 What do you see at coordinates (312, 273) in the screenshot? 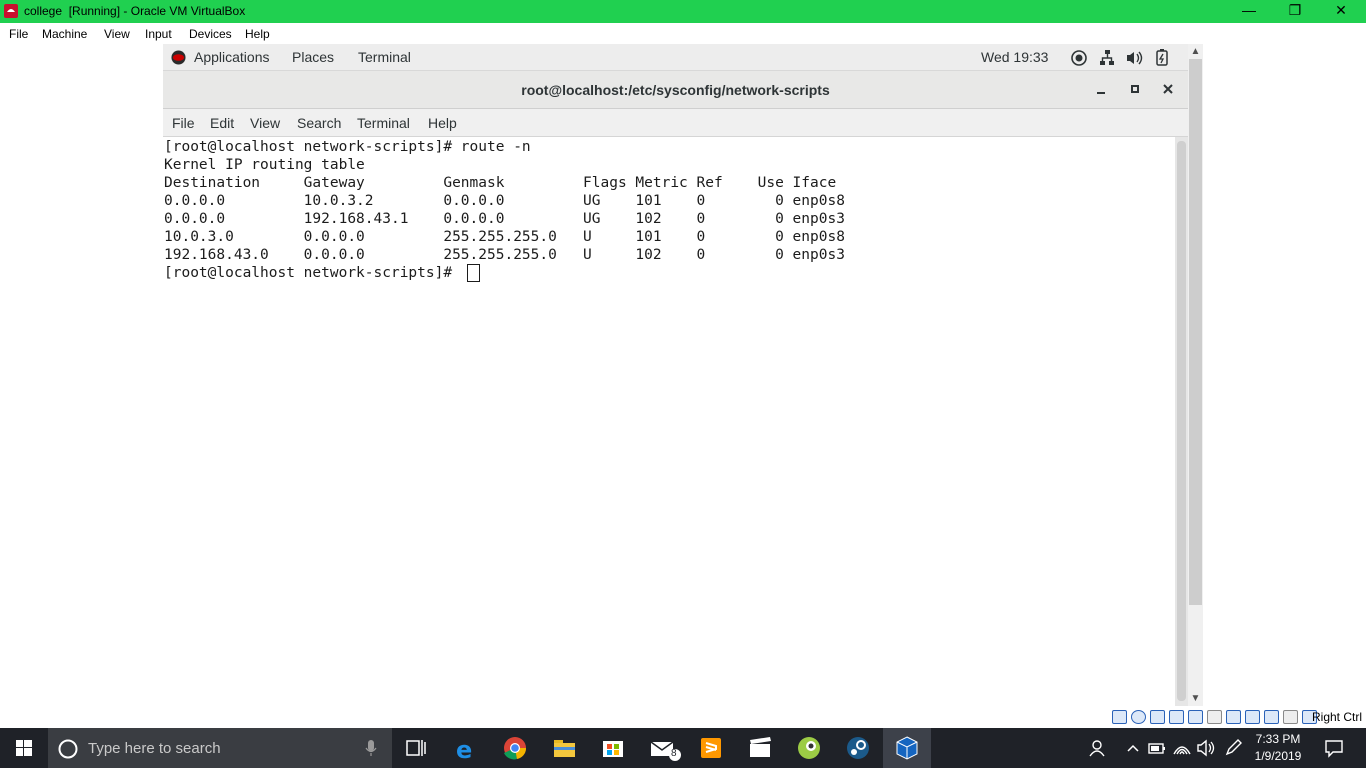
I see `terminal-prompt: [root@localhost network-scripts]#` at bounding box center [312, 273].